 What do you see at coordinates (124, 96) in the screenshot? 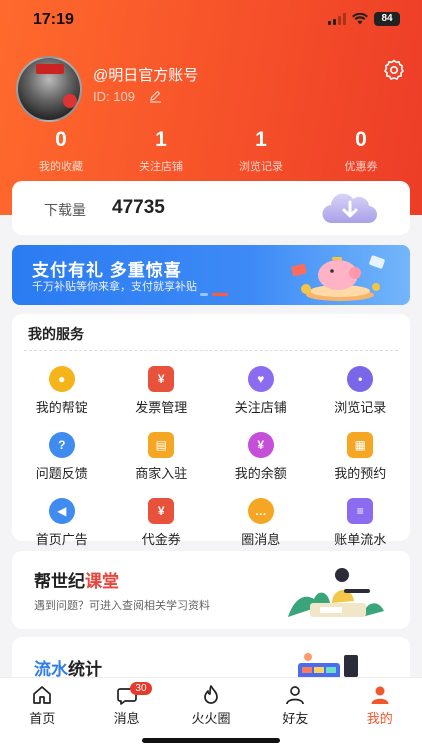
I see `user-id-value: 109` at bounding box center [124, 96].